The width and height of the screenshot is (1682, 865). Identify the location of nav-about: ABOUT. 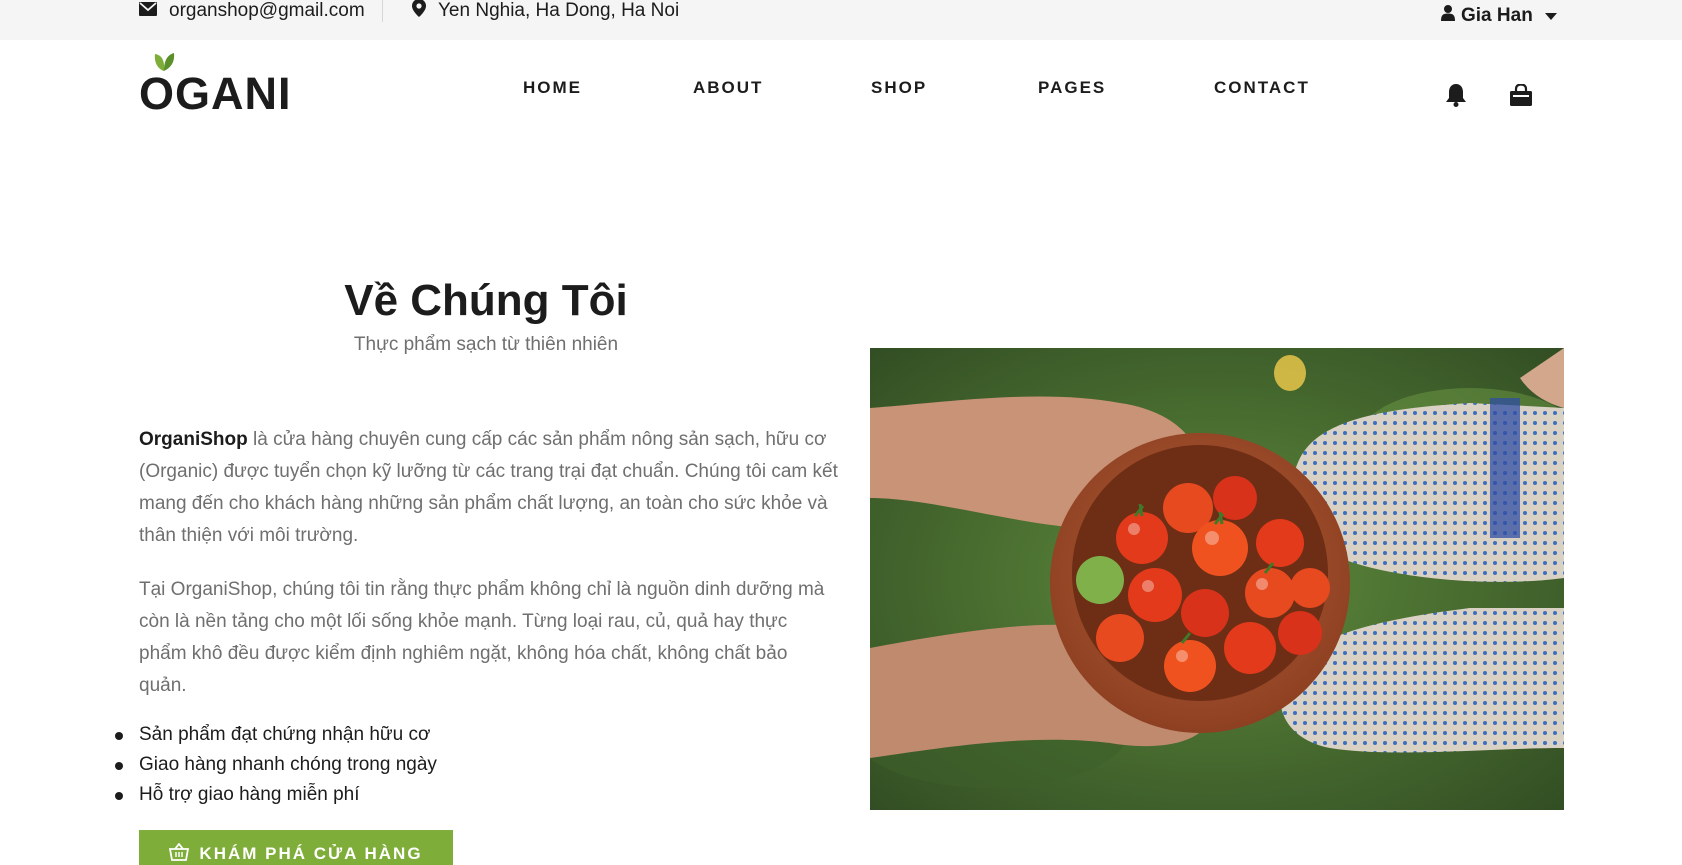
(728, 88).